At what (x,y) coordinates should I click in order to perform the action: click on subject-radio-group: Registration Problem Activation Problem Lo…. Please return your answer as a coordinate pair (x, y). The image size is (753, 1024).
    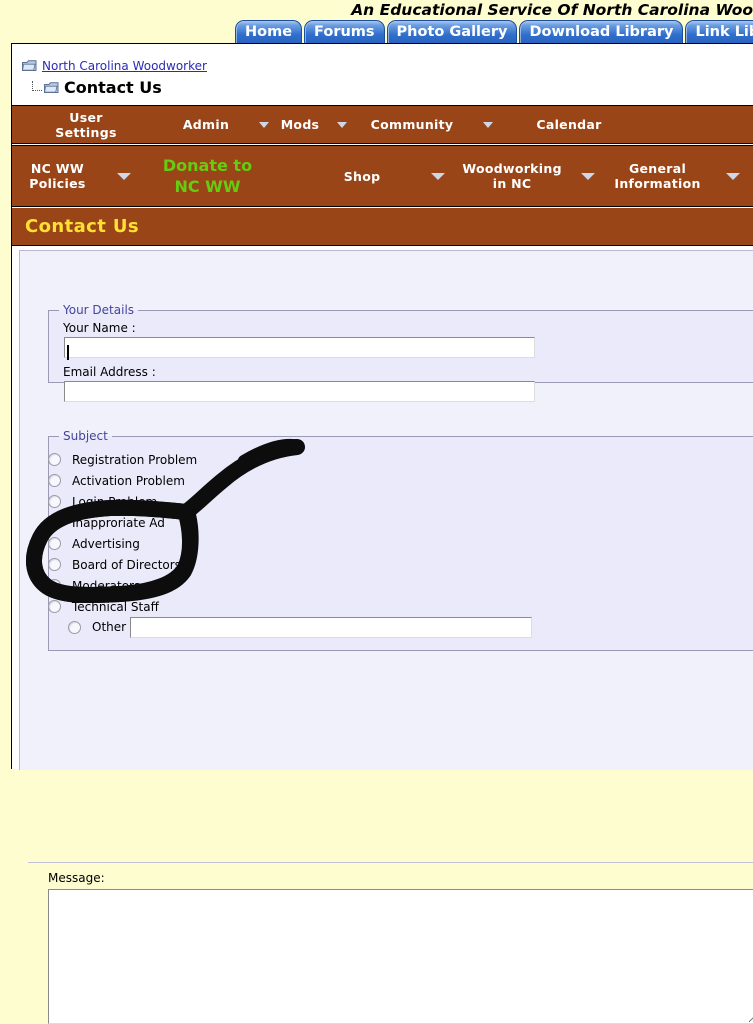
    Looking at the image, I should click on (122, 533).